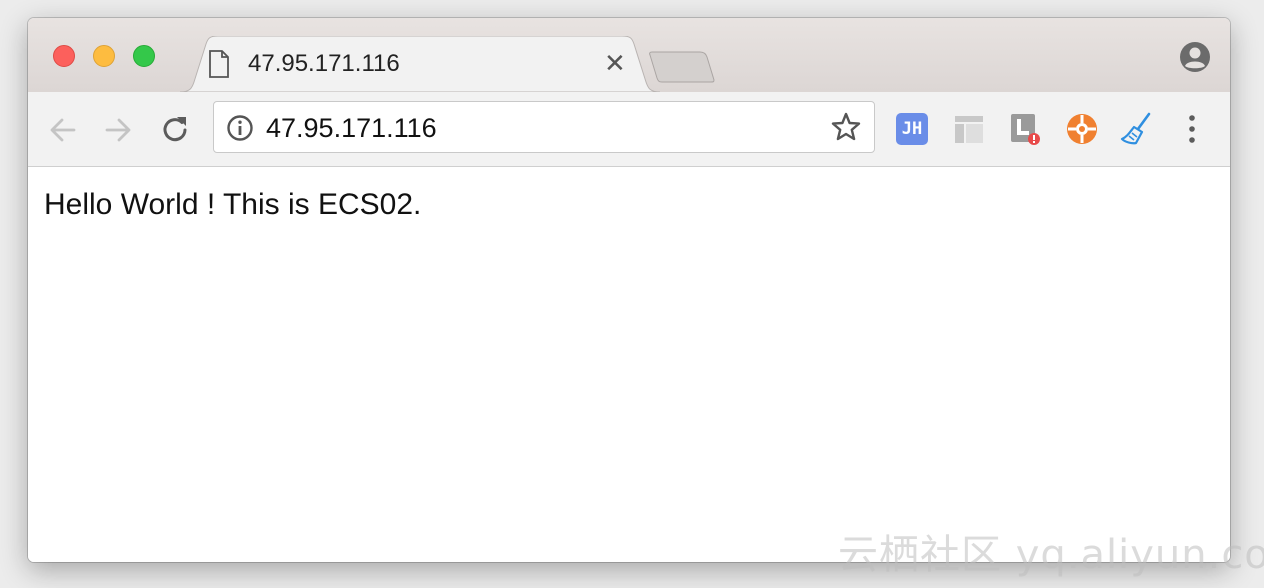  I want to click on lifebuoy-extension-icon, so click(1082, 129).